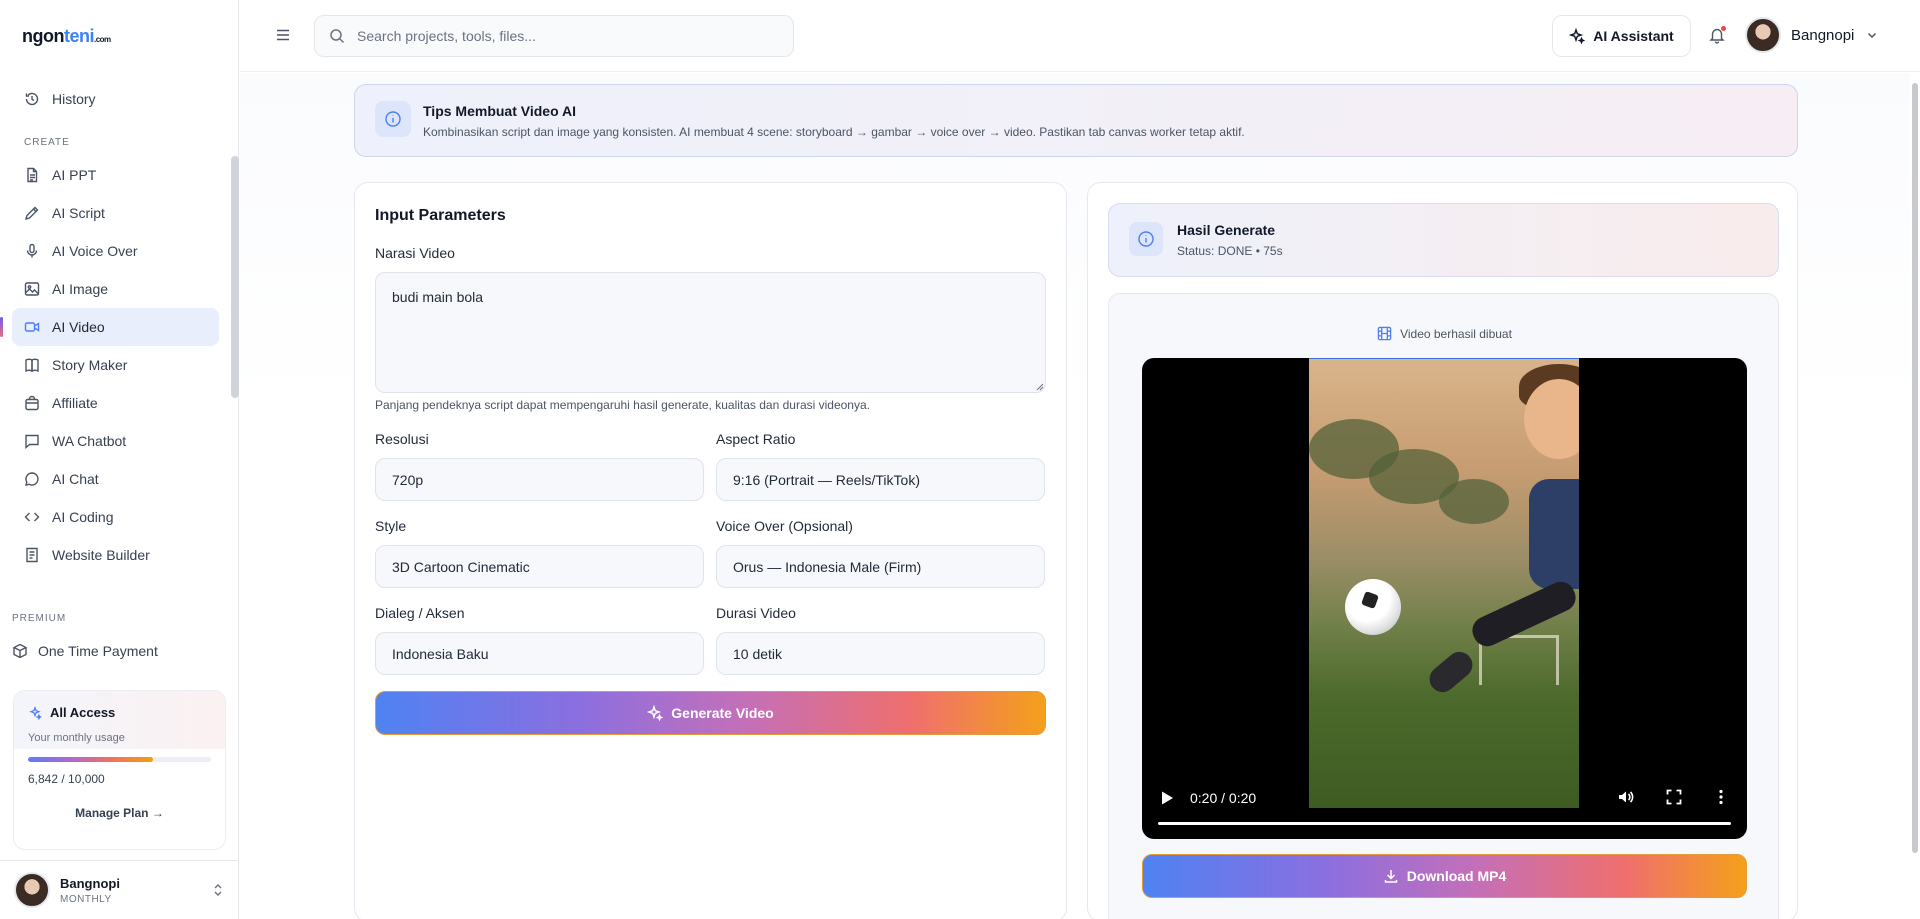  What do you see at coordinates (32, 441) in the screenshot?
I see `chat-square-icon` at bounding box center [32, 441].